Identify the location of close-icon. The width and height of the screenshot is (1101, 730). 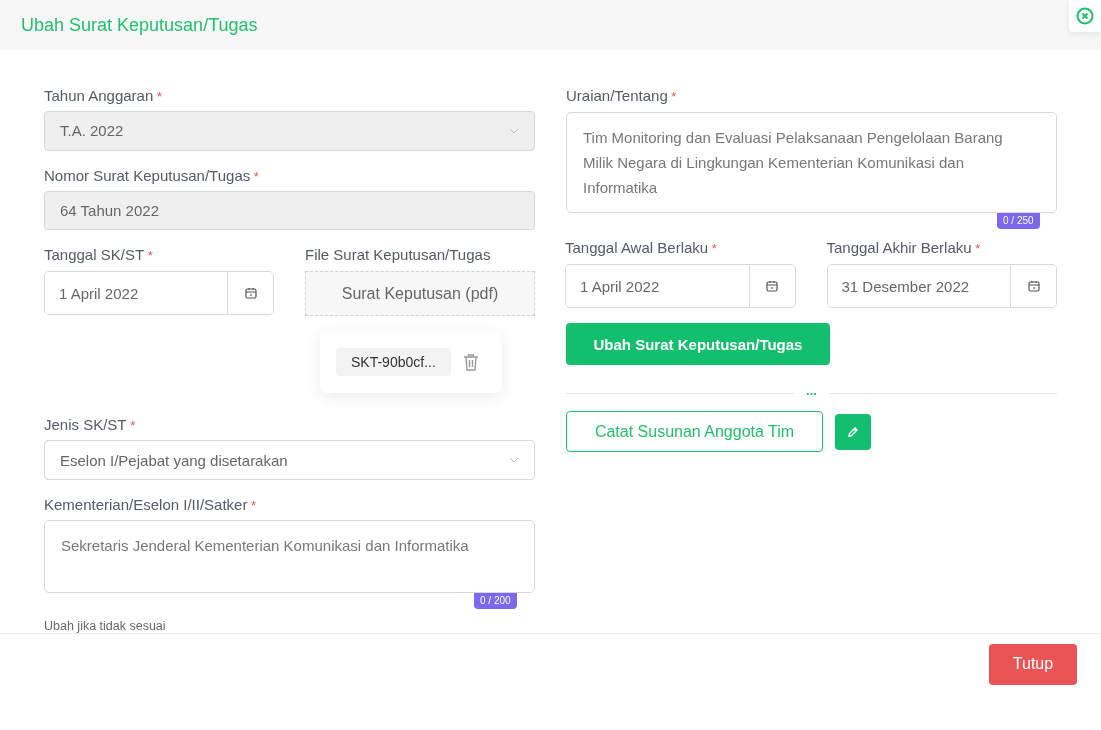
(1085, 16).